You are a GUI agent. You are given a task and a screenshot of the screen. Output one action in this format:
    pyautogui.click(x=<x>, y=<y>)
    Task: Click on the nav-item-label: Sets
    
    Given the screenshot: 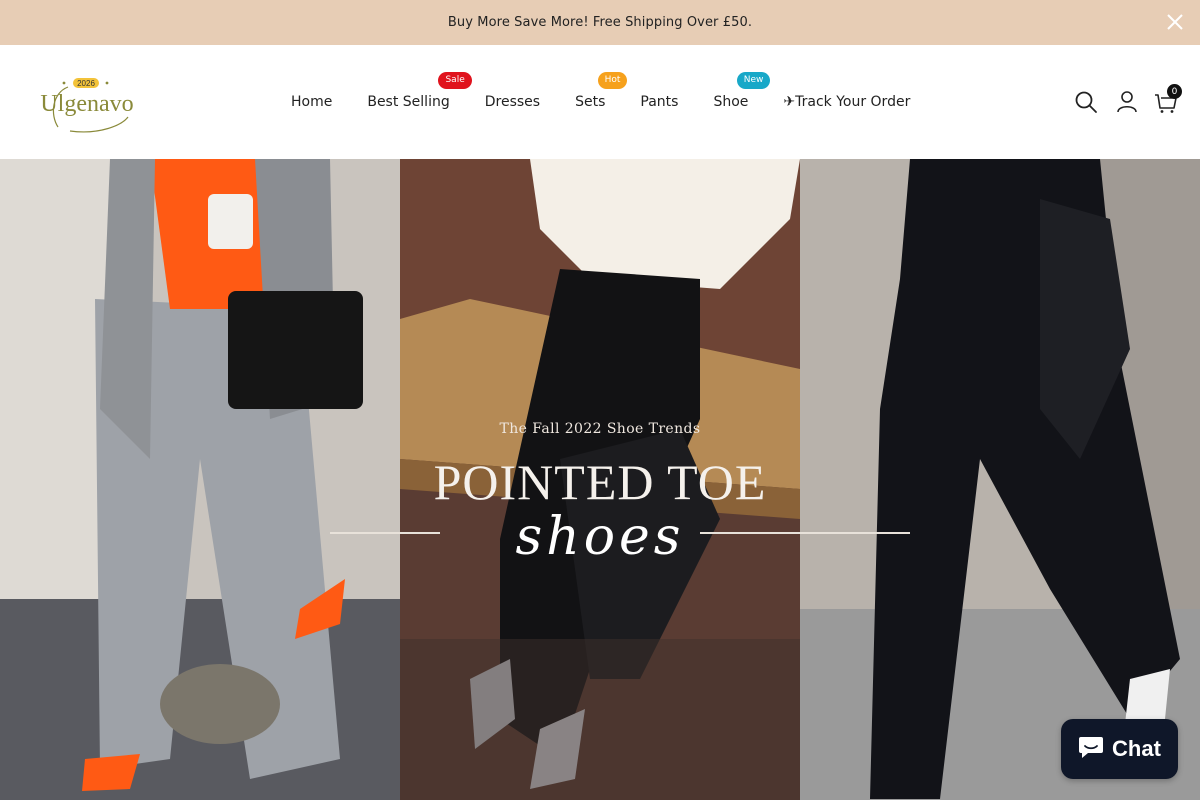 What is the action you would take?
    pyautogui.click(x=590, y=102)
    